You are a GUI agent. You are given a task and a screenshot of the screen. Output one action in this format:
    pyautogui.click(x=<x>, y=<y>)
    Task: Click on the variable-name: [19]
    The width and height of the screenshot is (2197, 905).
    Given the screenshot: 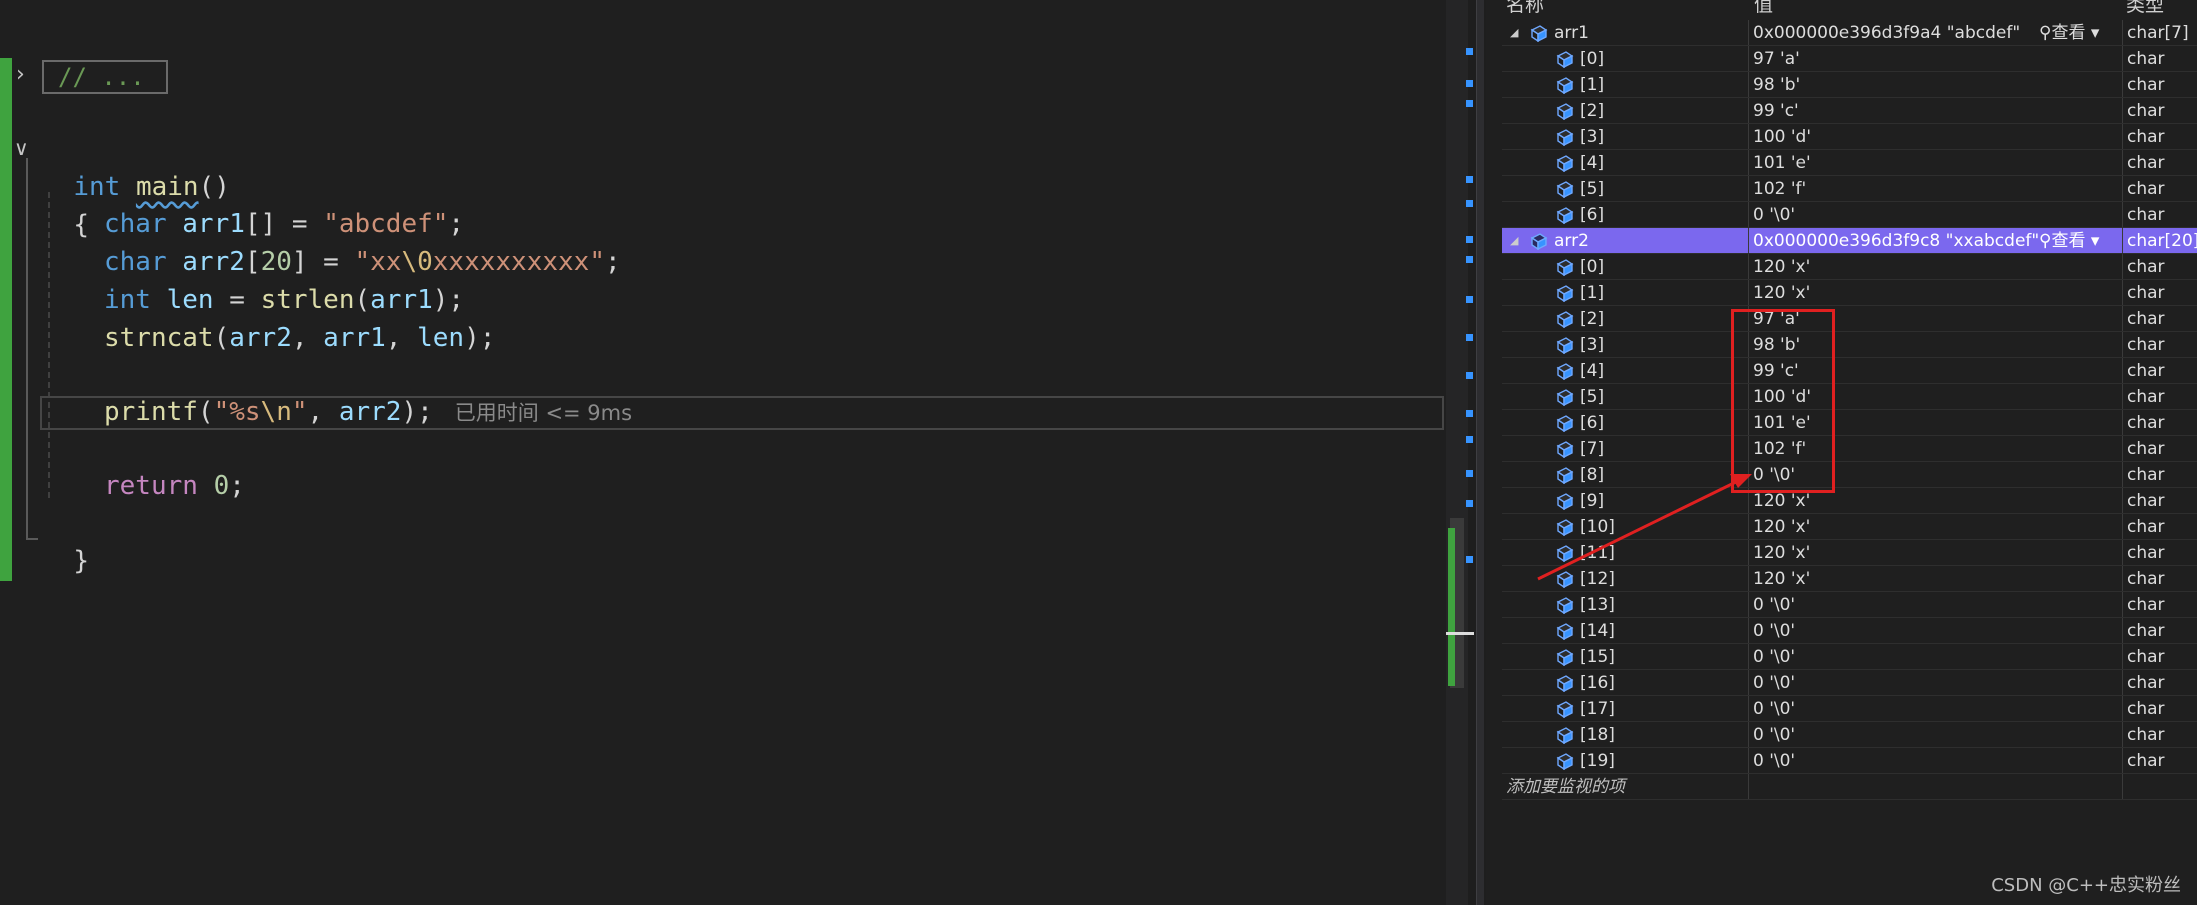 What is the action you would take?
    pyautogui.click(x=1597, y=761)
    